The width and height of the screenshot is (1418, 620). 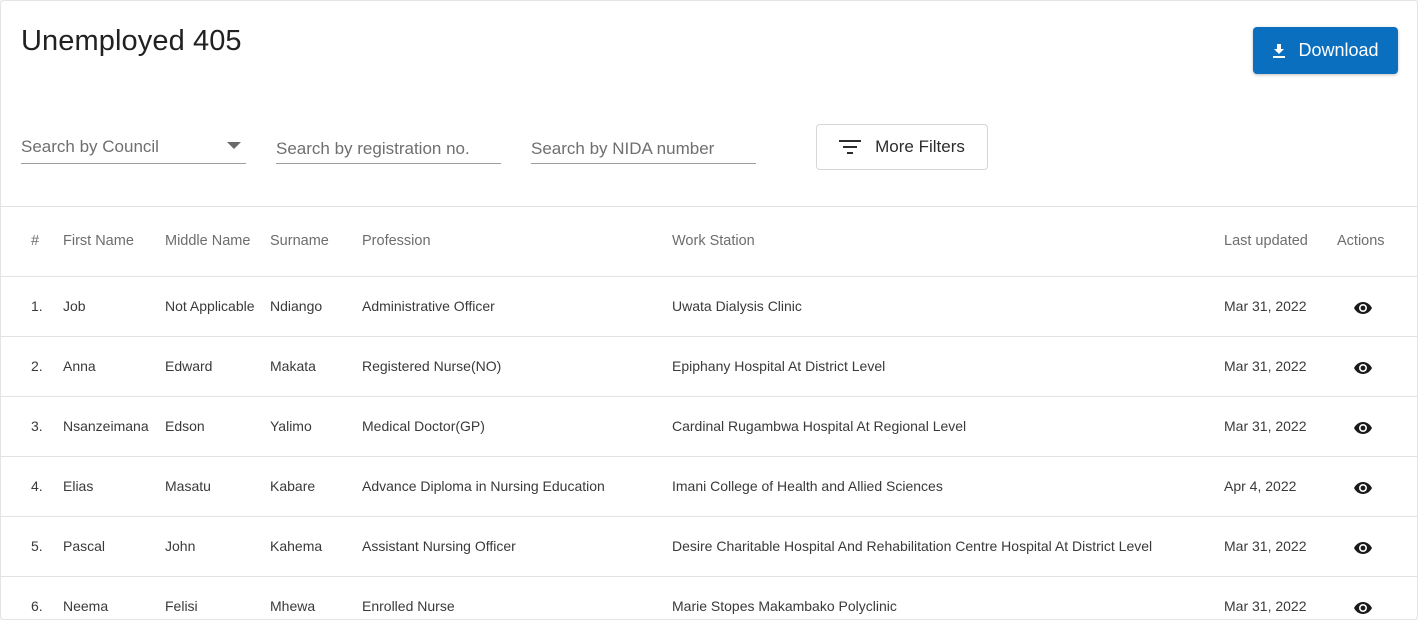 What do you see at coordinates (180, 546) in the screenshot?
I see `middle-name-cell: John` at bounding box center [180, 546].